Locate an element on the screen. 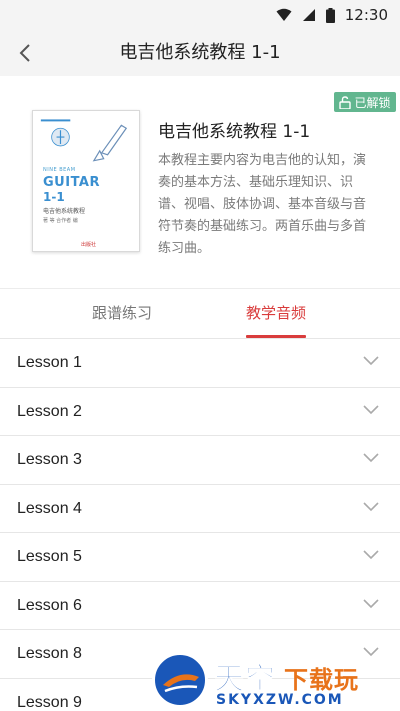 Image resolution: width=400 pixels, height=711 pixels. cover-publisher: 出版社 is located at coordinates (89, 245).